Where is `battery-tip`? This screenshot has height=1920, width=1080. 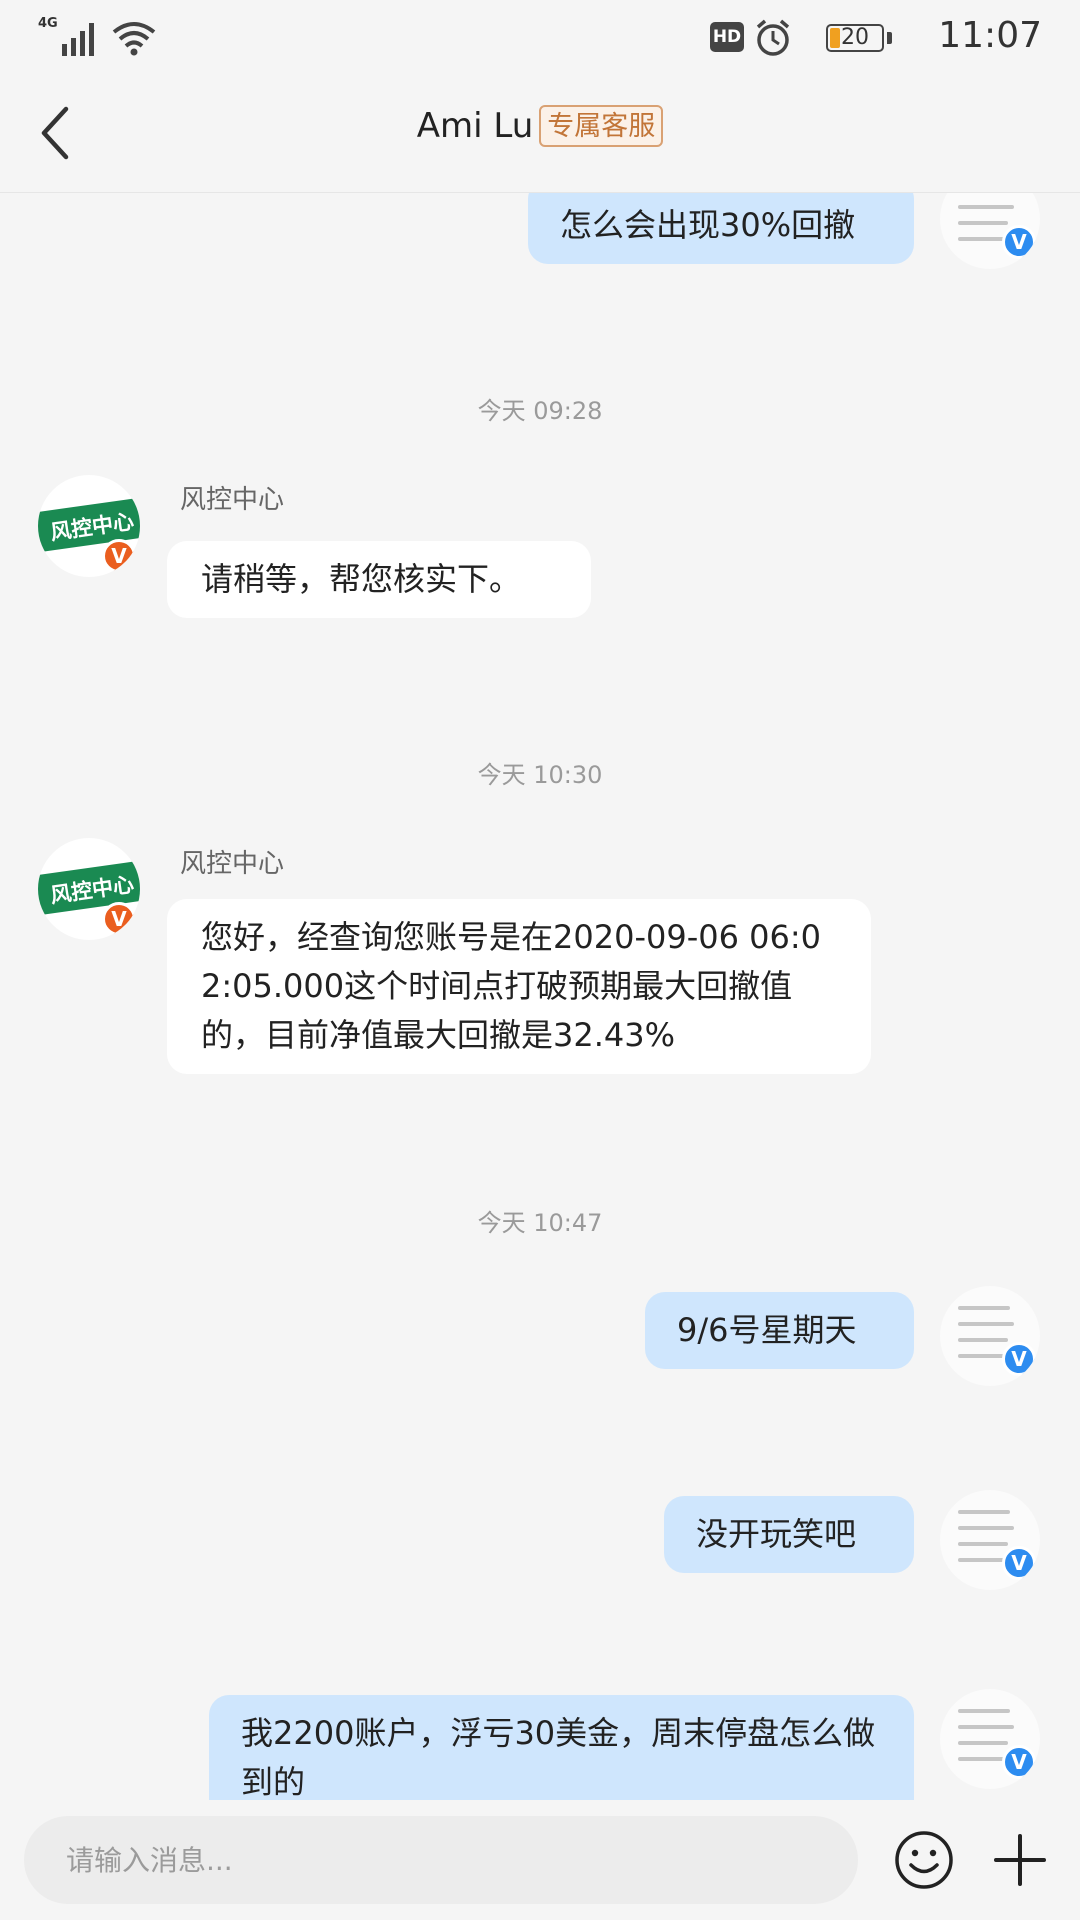 battery-tip is located at coordinates (889, 38).